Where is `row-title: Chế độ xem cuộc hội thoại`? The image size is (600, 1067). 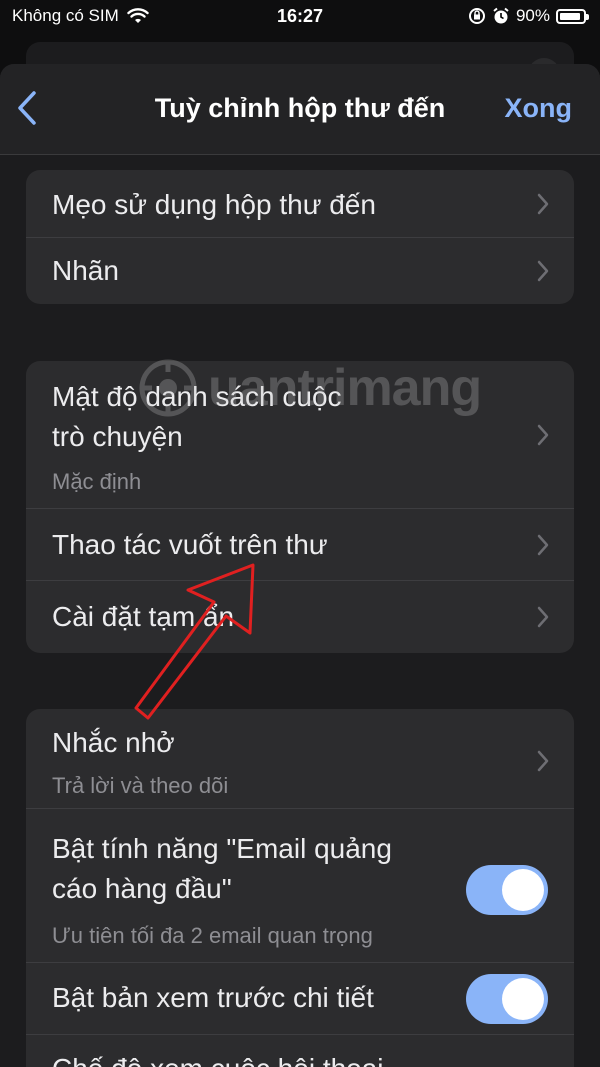 row-title: Chế độ xem cuộc hội thoại is located at coordinates (218, 1057).